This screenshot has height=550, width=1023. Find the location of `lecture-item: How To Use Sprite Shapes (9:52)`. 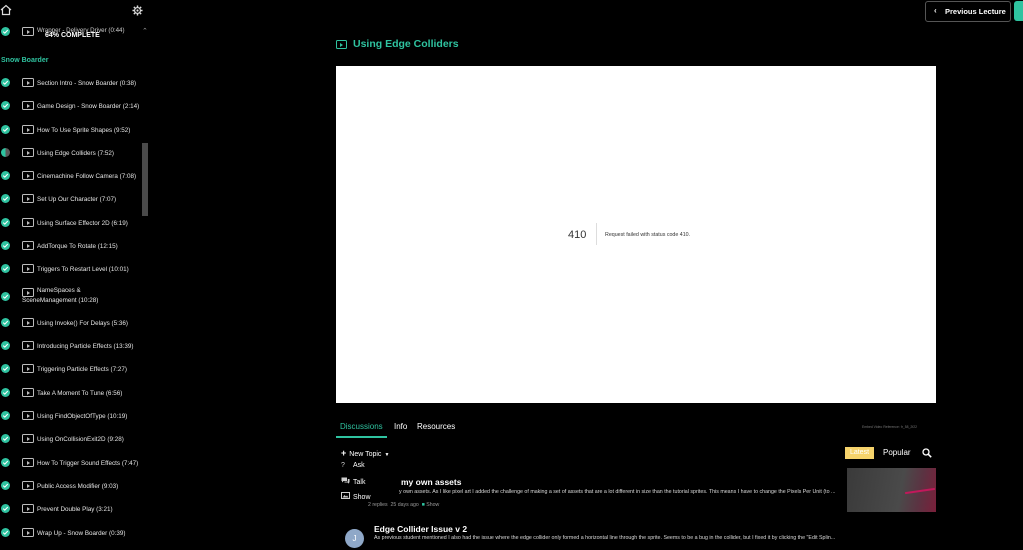

lecture-item: How To Use Sprite Shapes (9:52) is located at coordinates (71, 132).